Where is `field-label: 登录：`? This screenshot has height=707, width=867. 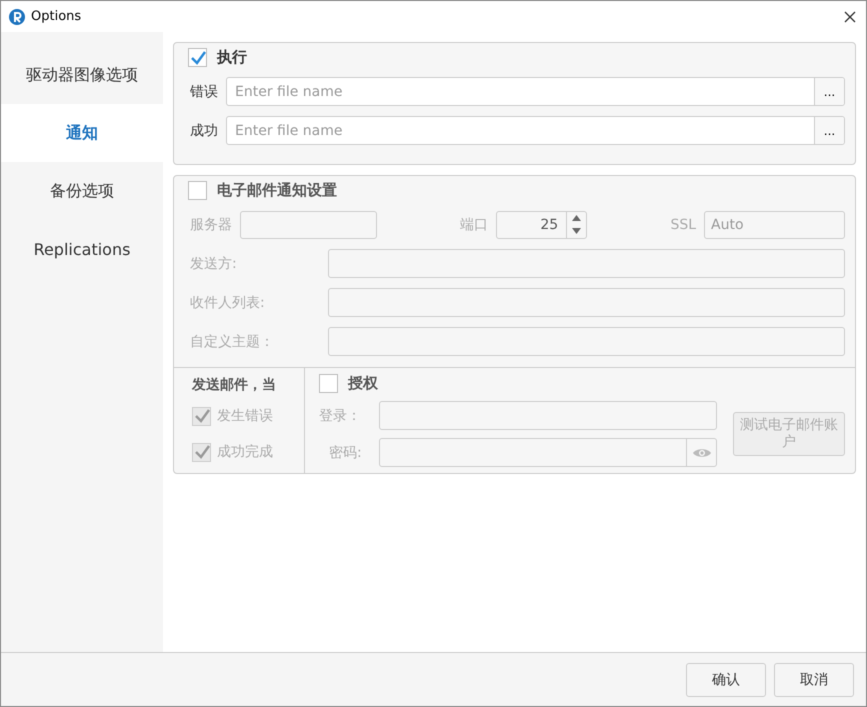
field-label: 登录： is located at coordinates (340, 415).